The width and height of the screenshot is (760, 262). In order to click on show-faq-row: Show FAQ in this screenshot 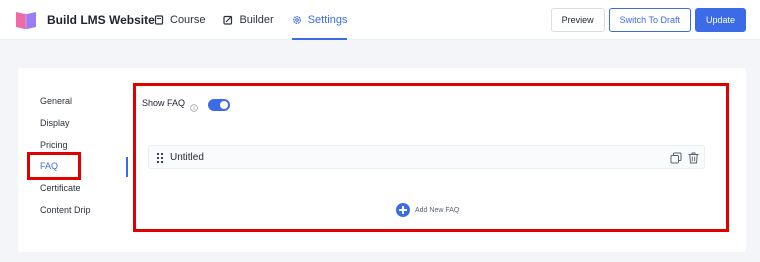, I will do `click(170, 105)`.